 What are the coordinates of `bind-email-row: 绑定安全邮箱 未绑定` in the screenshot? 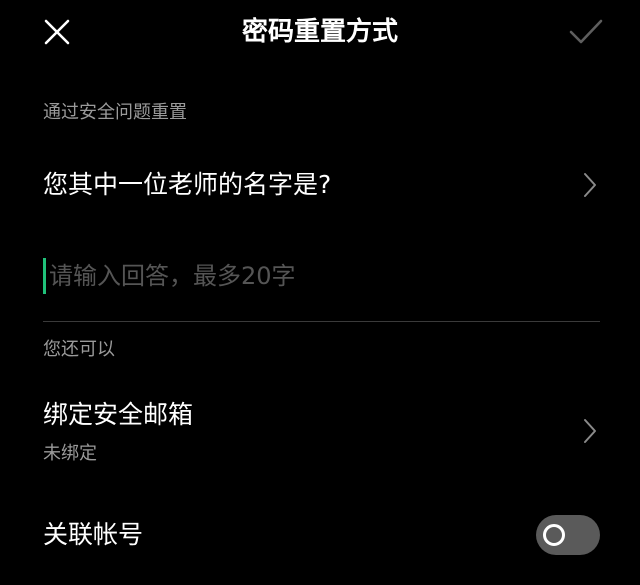 It's located at (320, 432).